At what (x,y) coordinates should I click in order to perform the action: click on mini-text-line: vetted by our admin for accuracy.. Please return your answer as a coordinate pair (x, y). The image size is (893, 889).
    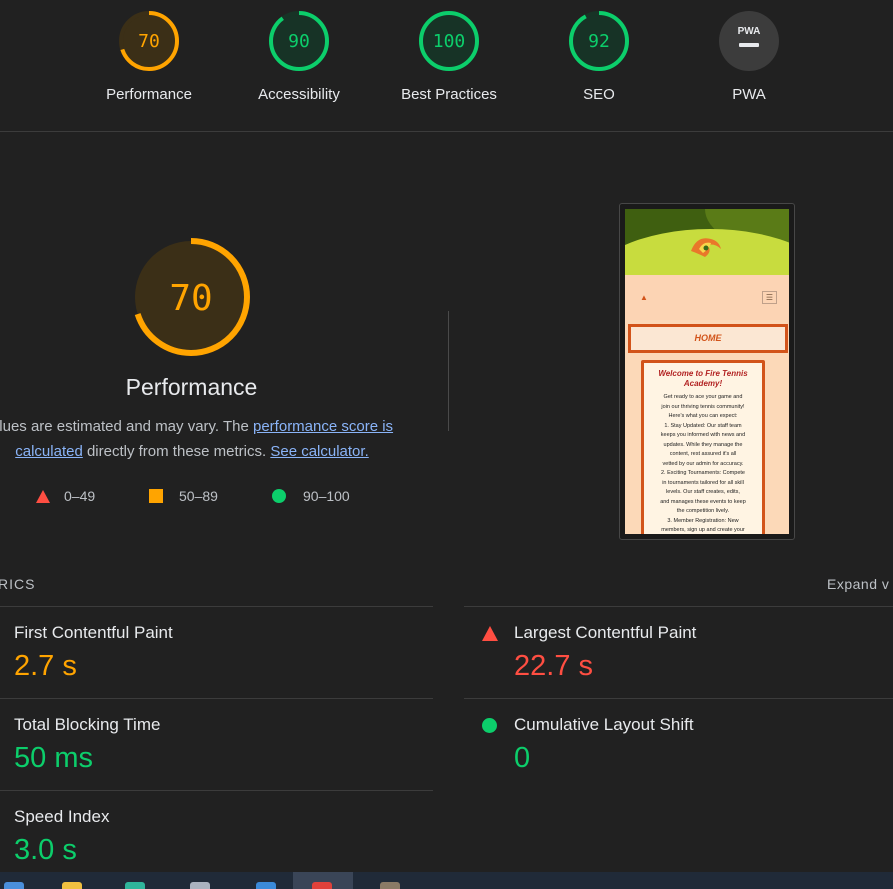
    Looking at the image, I should click on (703, 463).